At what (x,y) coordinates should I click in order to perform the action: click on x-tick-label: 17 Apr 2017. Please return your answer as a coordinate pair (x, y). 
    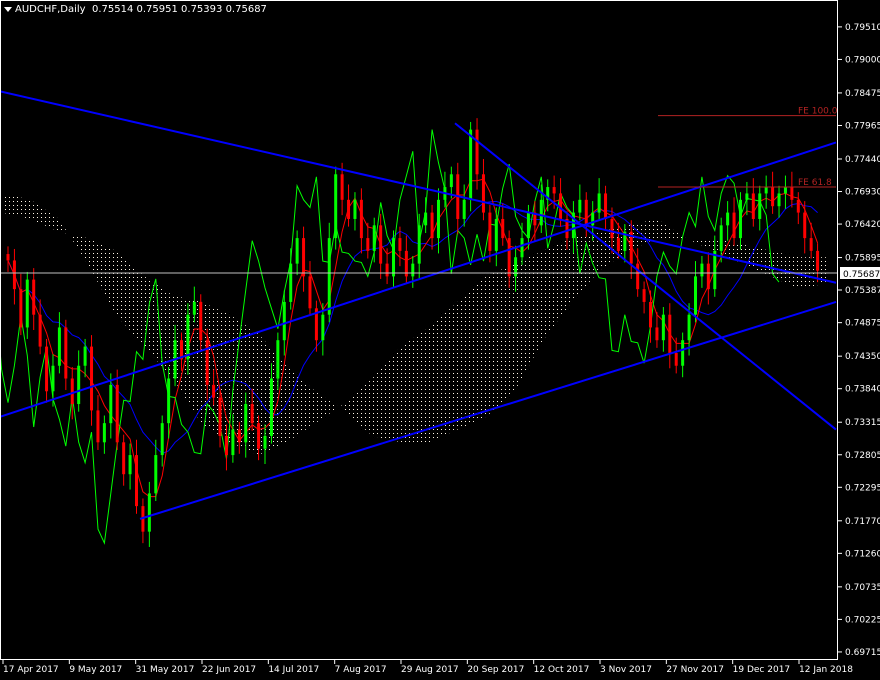
    Looking at the image, I should click on (31, 670).